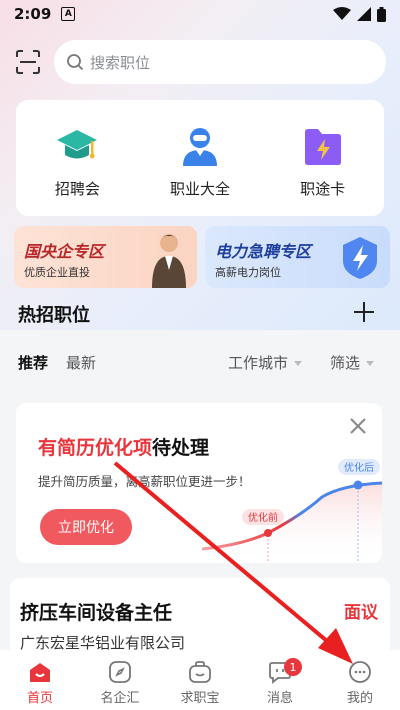  I want to click on quick-entry-careers: 职业大全, so click(200, 158).